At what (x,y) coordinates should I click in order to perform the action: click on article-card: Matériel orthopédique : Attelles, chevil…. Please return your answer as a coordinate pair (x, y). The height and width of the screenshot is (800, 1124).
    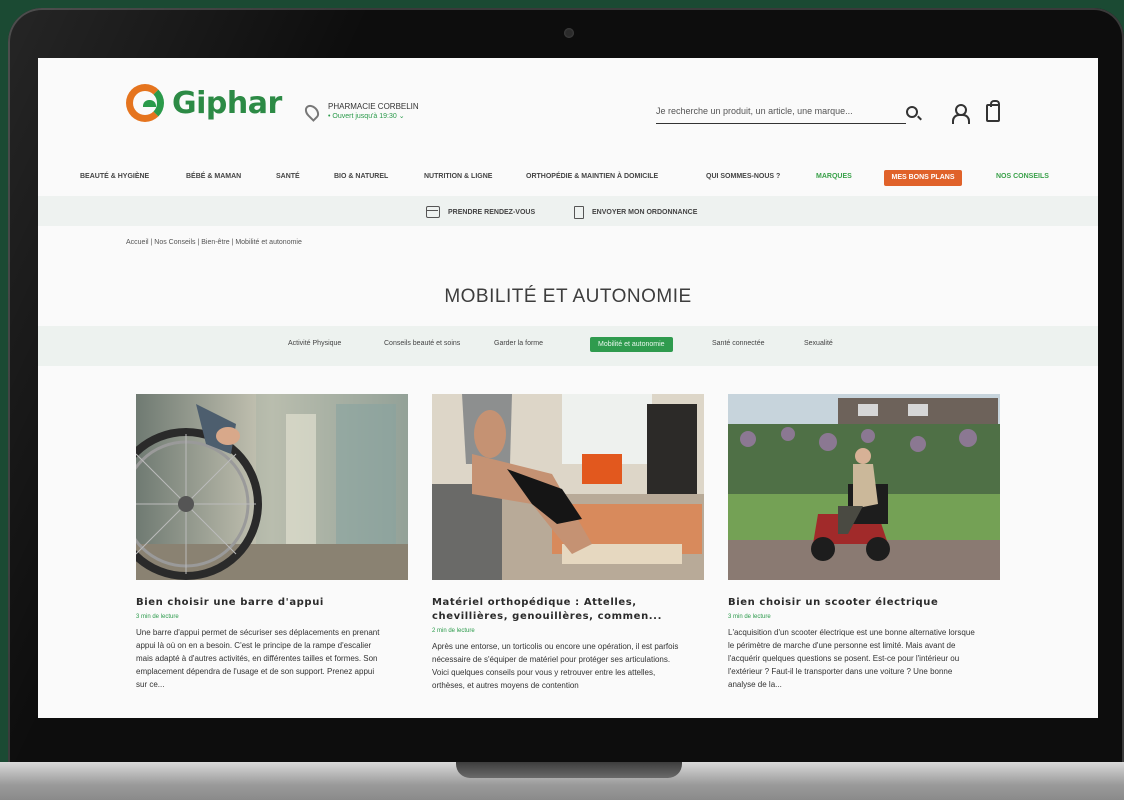
    Looking at the image, I should click on (568, 543).